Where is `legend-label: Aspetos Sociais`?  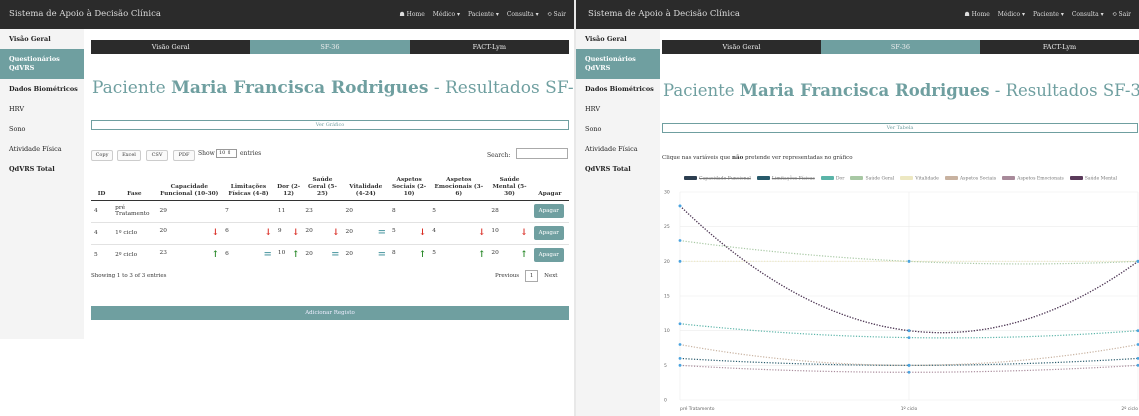 legend-label: Aspetos Sociais is located at coordinates (978, 179).